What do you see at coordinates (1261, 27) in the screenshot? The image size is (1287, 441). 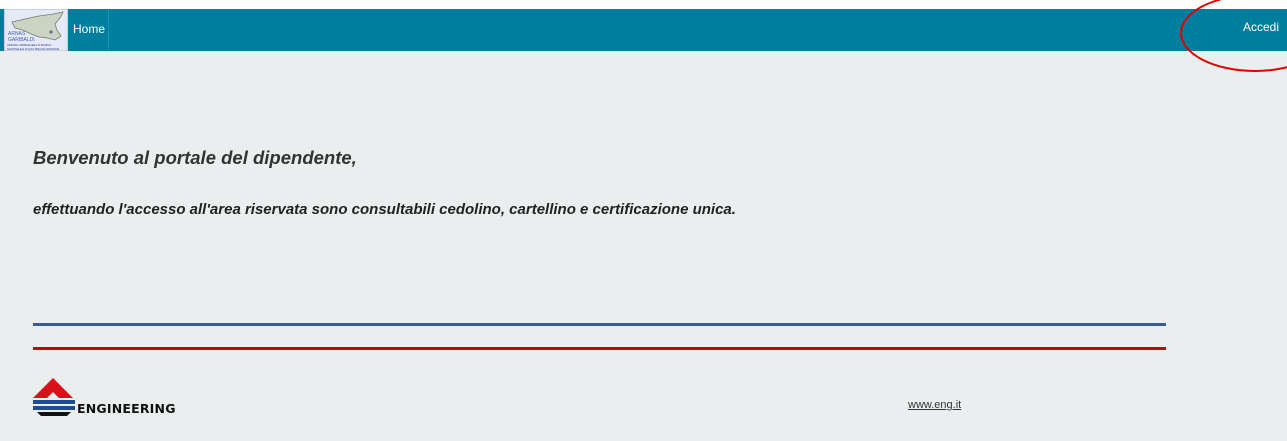 I see `login-link: Accedi` at bounding box center [1261, 27].